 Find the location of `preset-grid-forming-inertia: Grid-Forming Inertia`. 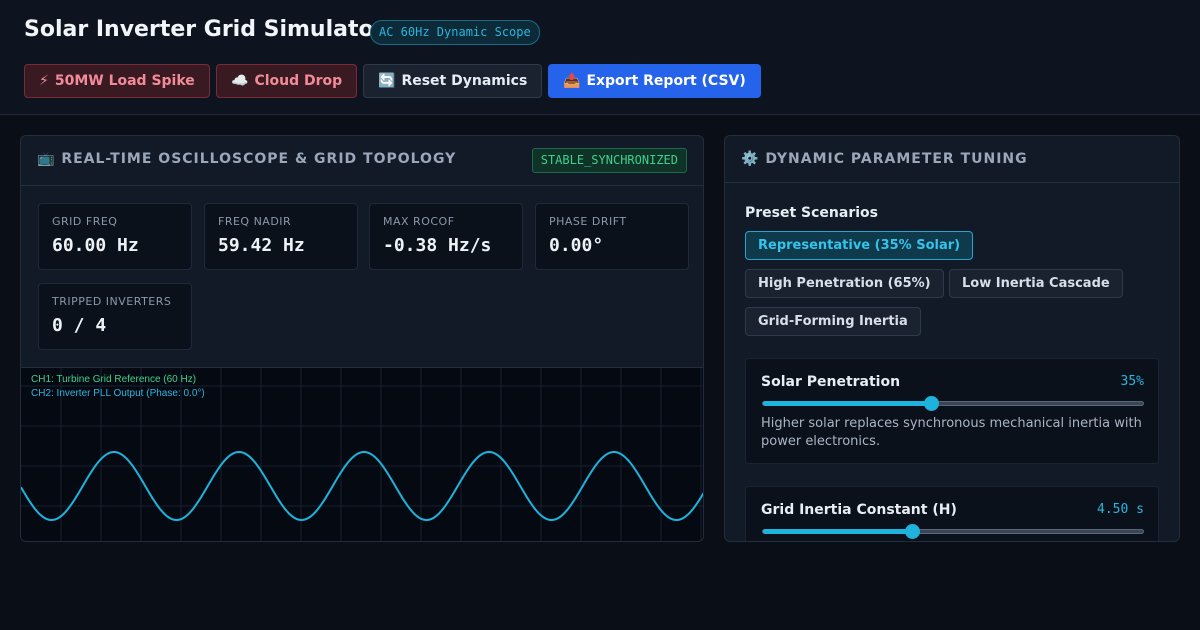

preset-grid-forming-inertia: Grid-Forming Inertia is located at coordinates (833, 321).